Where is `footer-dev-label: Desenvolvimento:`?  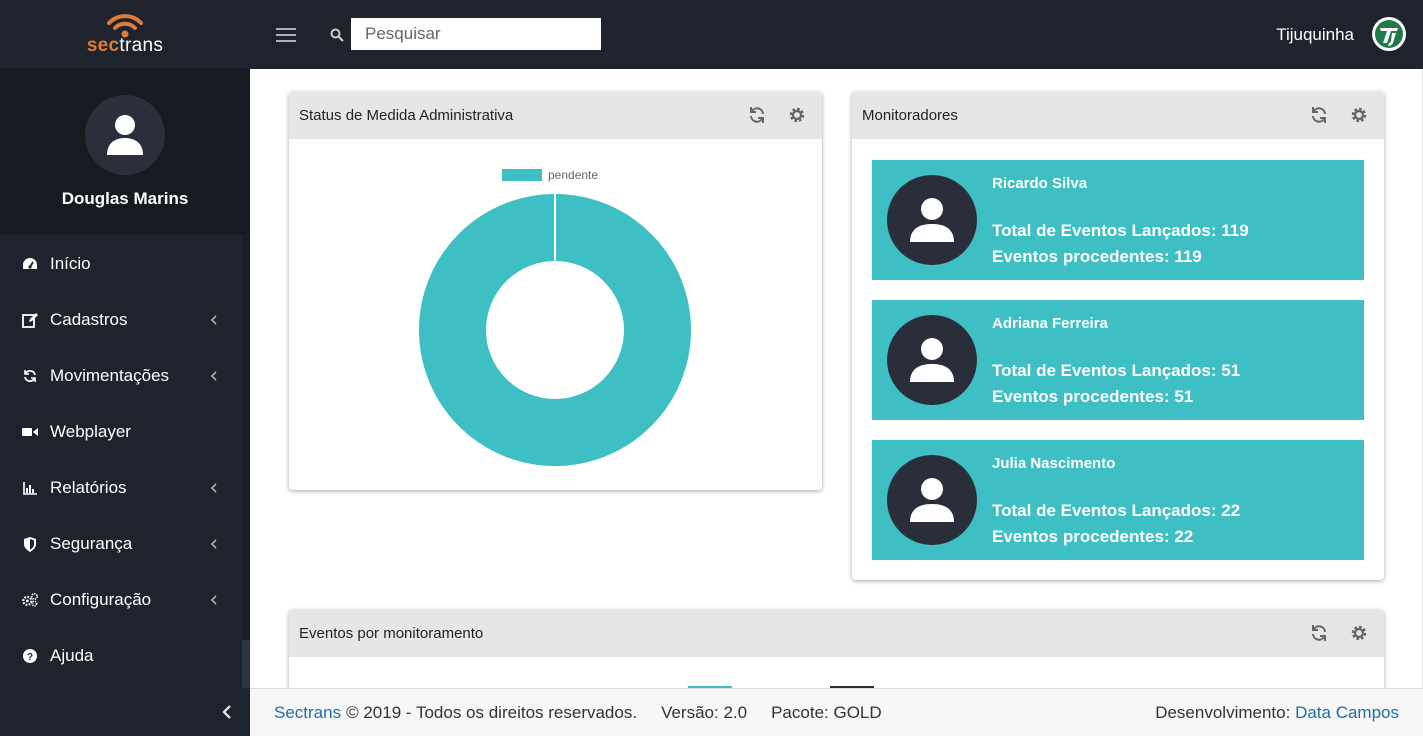 footer-dev-label: Desenvolvimento: is located at coordinates (1223, 712).